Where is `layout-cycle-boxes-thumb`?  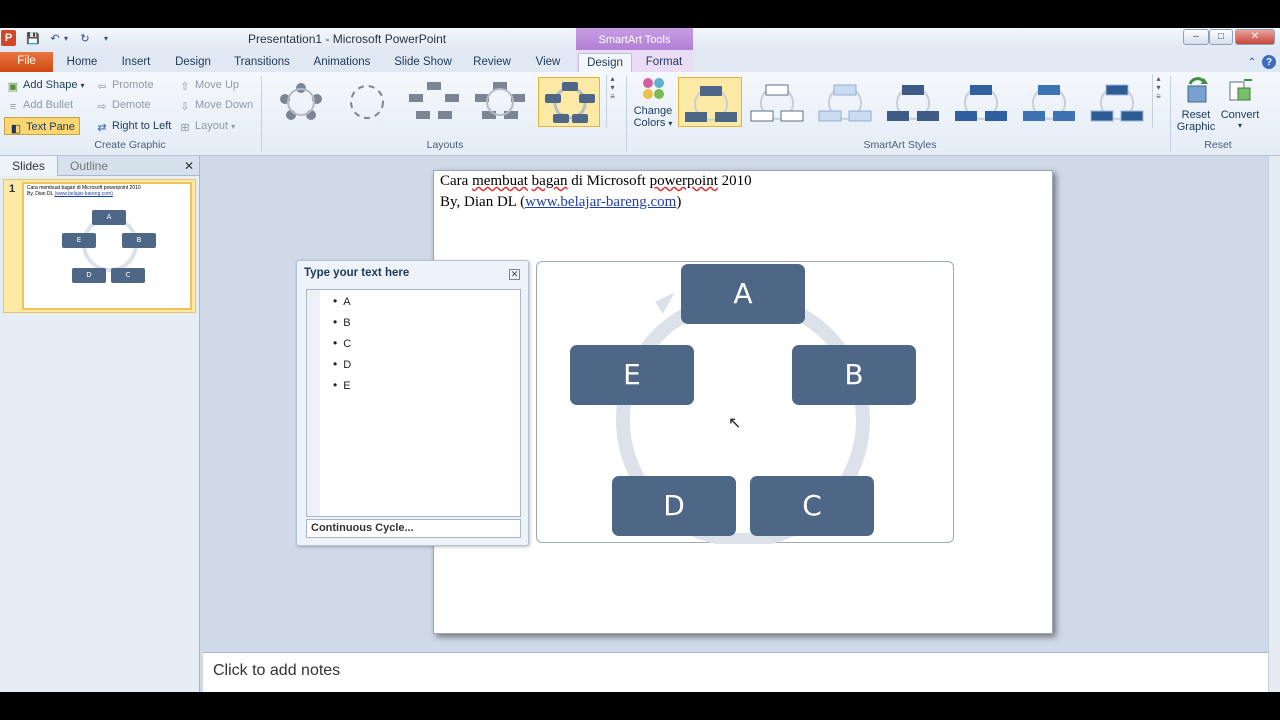
layout-cycle-boxes-thumb is located at coordinates (433, 102).